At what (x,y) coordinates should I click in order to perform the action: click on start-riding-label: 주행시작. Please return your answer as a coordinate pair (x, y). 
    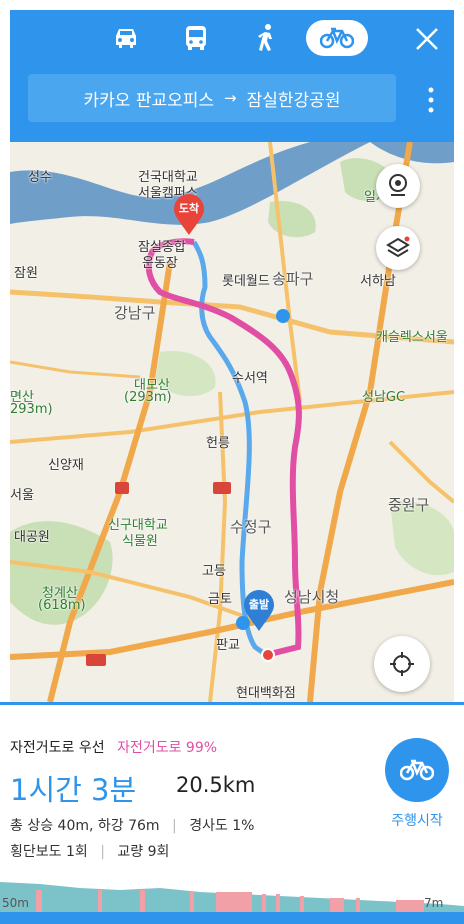
    Looking at the image, I should click on (417, 820).